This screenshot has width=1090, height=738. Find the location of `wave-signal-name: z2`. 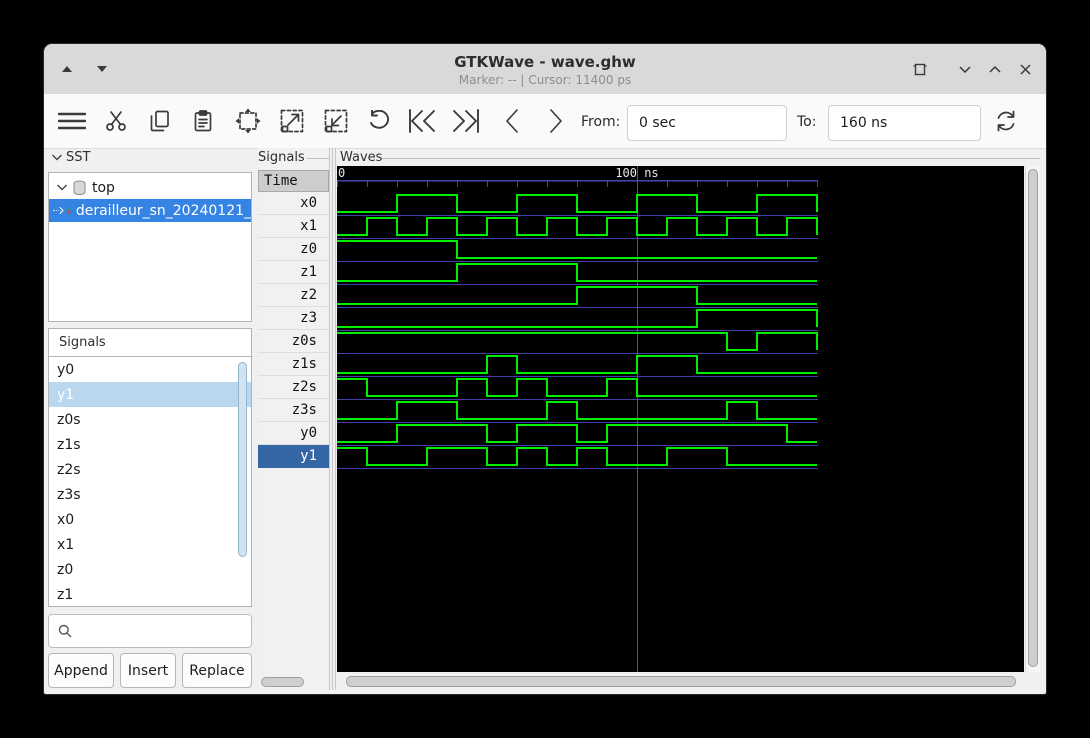

wave-signal-name: z2 is located at coordinates (293, 295).